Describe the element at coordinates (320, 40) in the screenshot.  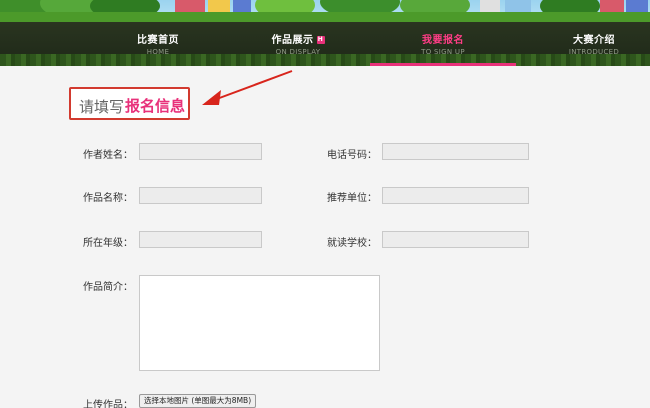
I see `hot-badge: H` at that location.